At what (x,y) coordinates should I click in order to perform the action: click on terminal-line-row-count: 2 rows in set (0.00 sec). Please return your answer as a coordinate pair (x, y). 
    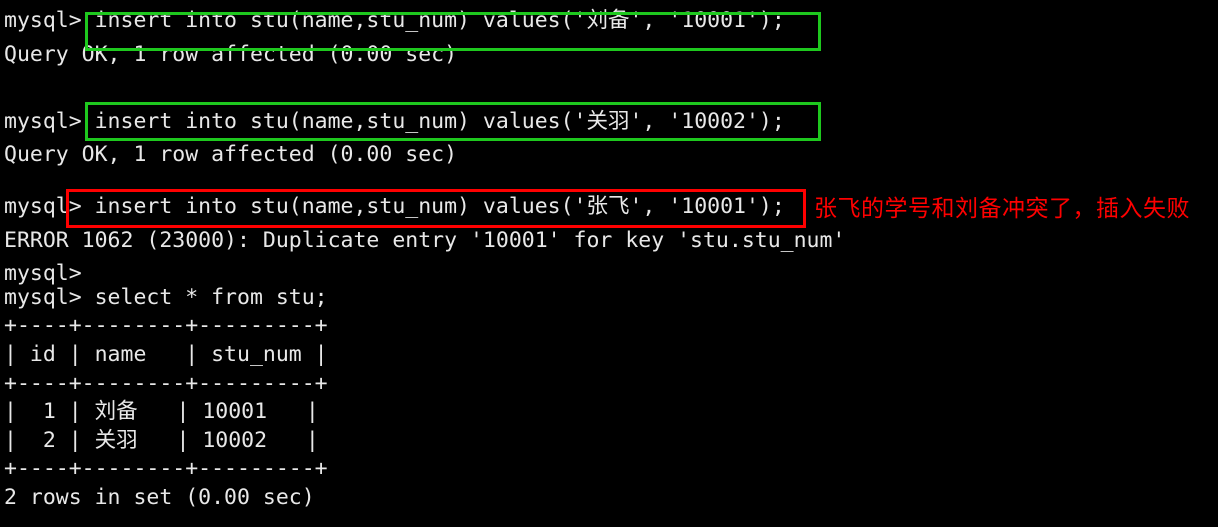
    Looking at the image, I should click on (159, 497).